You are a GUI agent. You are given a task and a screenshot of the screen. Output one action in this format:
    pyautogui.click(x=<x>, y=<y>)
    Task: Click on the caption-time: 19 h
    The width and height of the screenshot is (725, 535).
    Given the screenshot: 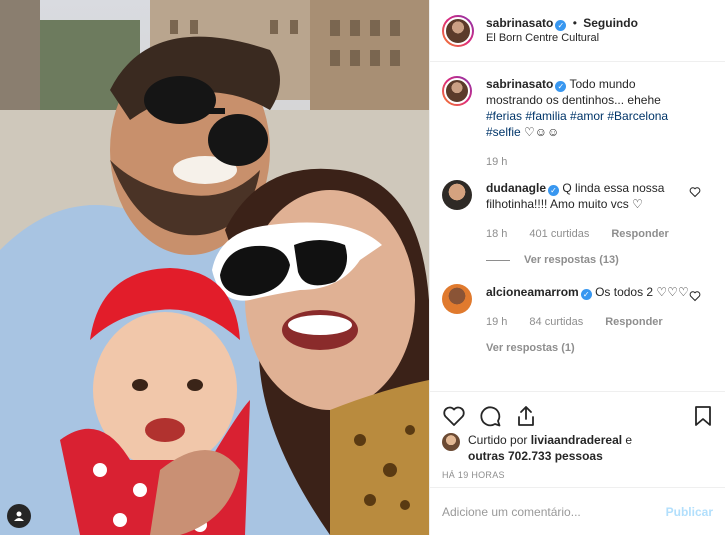 What is the action you would take?
    pyautogui.click(x=496, y=162)
    